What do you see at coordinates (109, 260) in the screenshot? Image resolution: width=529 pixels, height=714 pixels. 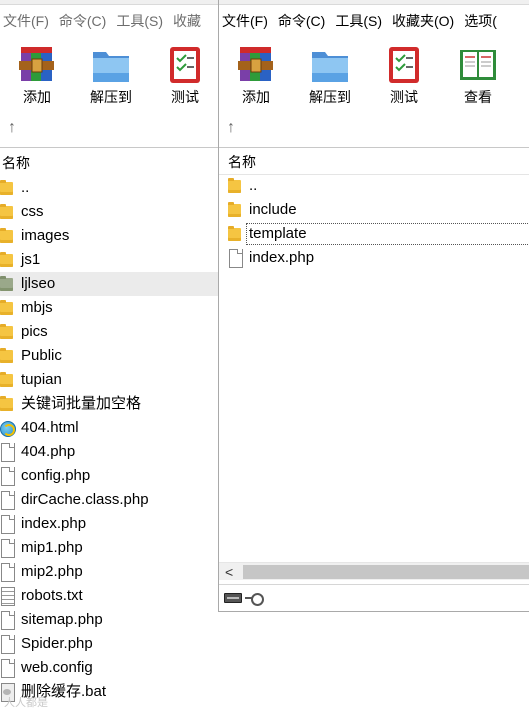 I see `file-row: js1` at bounding box center [109, 260].